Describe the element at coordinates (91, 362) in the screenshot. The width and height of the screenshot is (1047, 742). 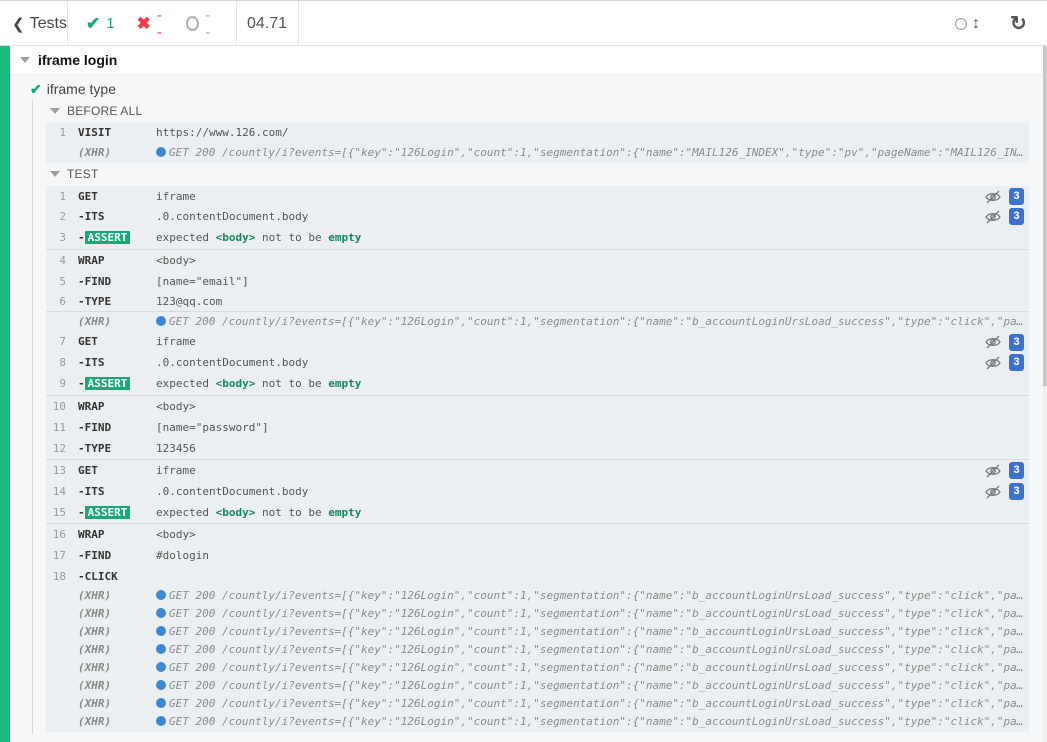
I see `command-name: -ITS` at that location.